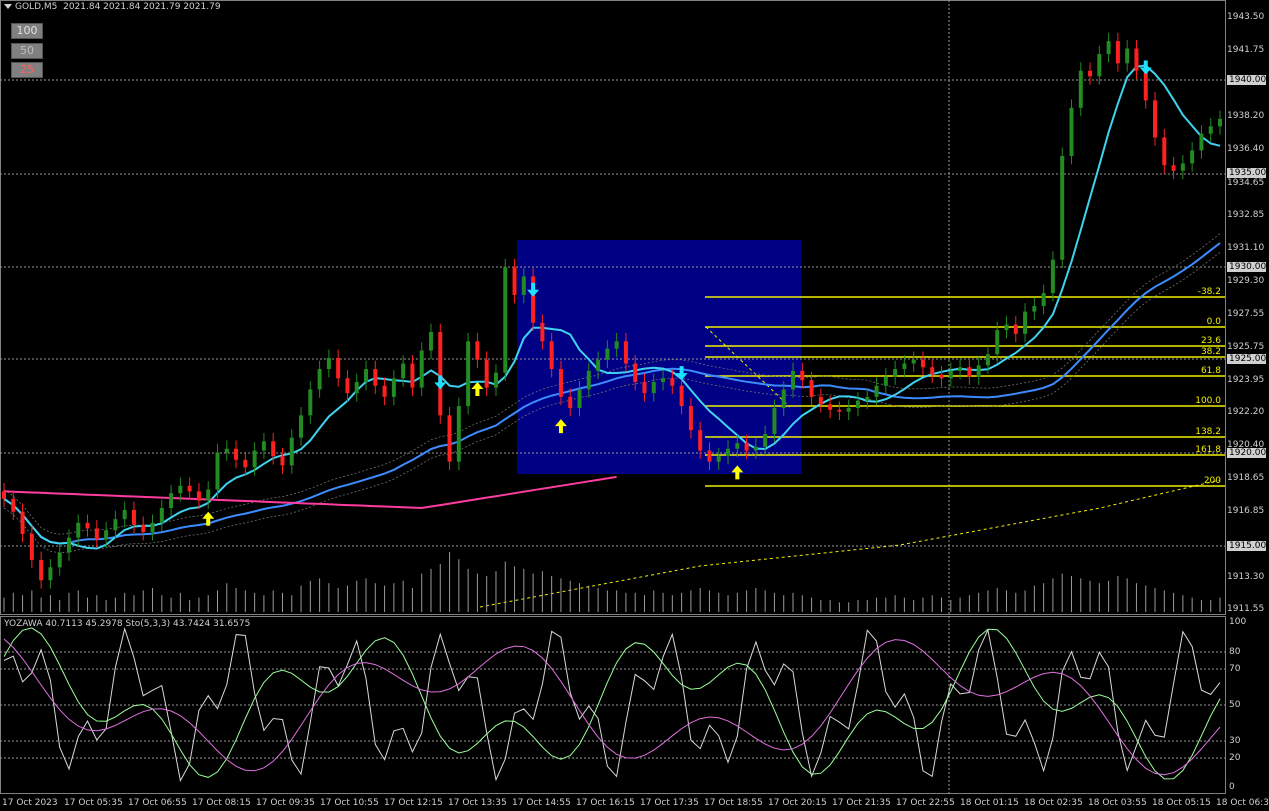  Describe the element at coordinates (1247, 173) in the screenshot. I see `price-label-boxed: 1935.00` at that location.